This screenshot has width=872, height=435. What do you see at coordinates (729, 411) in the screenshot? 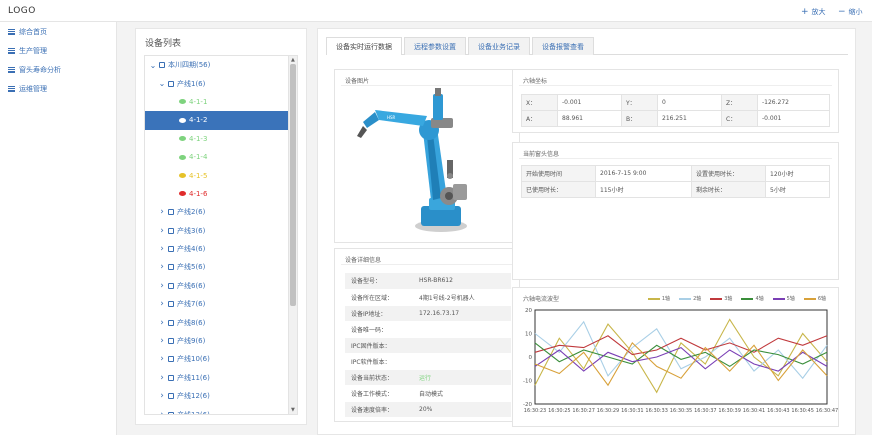
I see `x-tick-label: 16:30:39` at bounding box center [729, 411].